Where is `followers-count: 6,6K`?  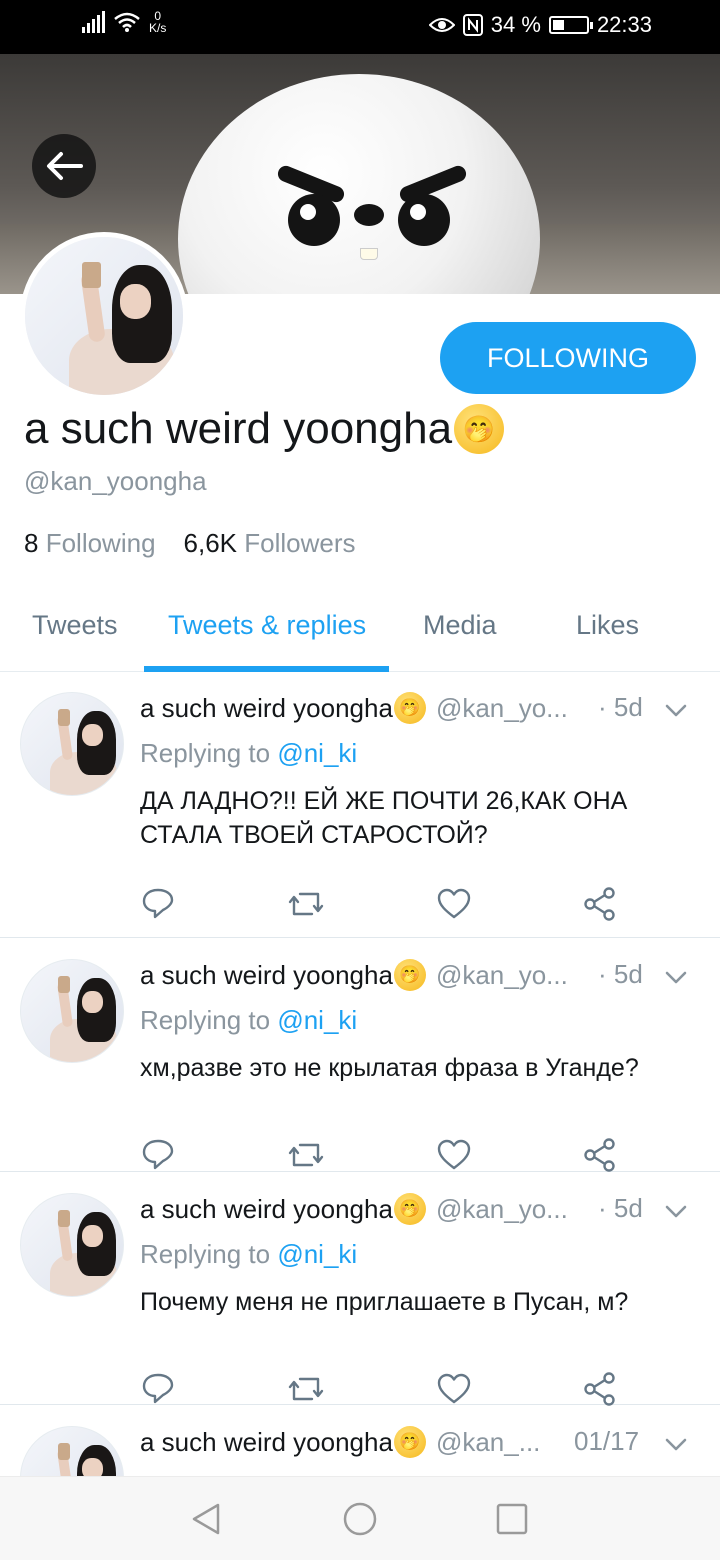 followers-count: 6,6K is located at coordinates (210, 543).